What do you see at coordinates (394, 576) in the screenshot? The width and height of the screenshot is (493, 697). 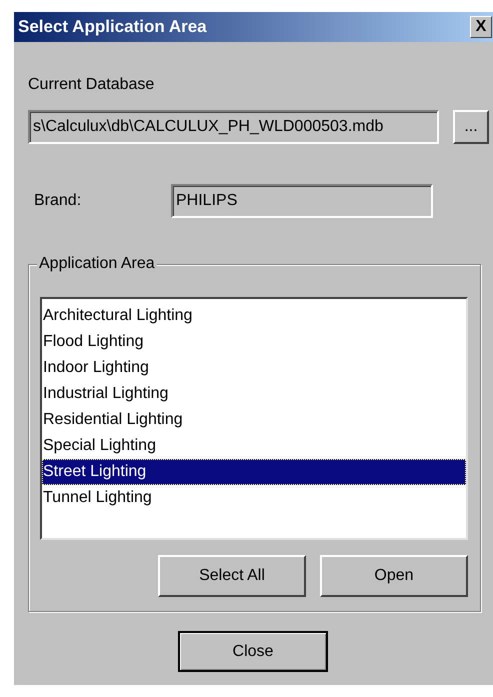 I see `open-button: Open` at bounding box center [394, 576].